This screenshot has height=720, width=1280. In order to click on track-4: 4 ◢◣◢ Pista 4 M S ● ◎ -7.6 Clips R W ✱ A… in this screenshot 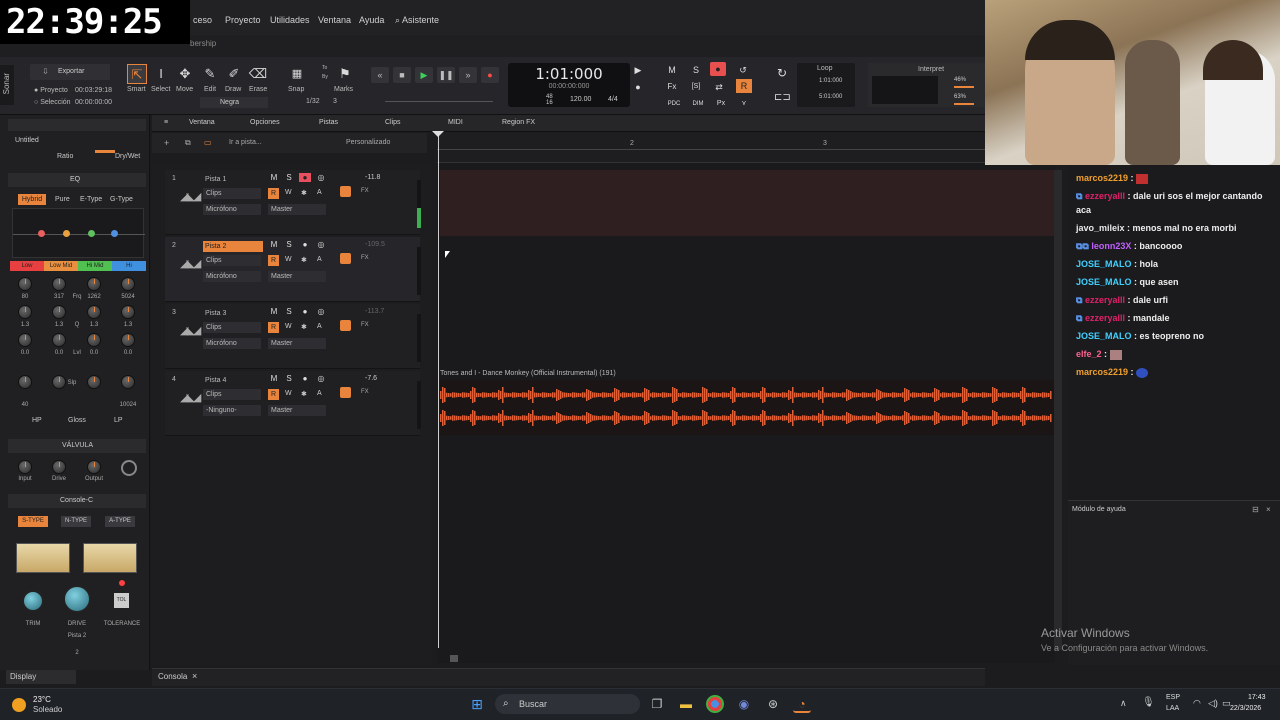, I will do `click(293, 403)`.